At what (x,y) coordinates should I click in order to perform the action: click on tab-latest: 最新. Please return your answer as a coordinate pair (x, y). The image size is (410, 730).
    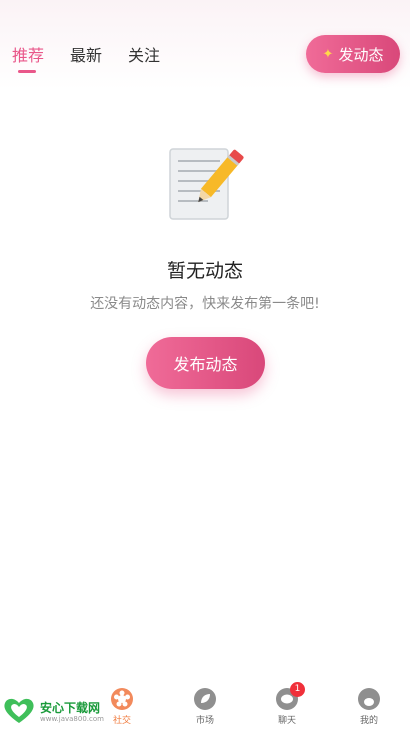
    Looking at the image, I should click on (86, 54).